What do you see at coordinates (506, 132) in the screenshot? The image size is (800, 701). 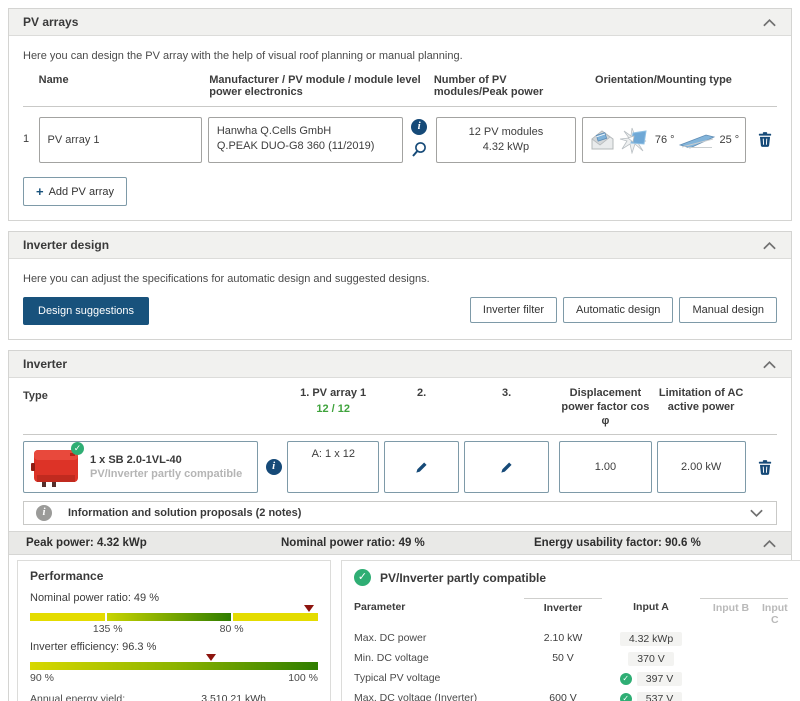 I see `modules-count: 12 PV modules` at bounding box center [506, 132].